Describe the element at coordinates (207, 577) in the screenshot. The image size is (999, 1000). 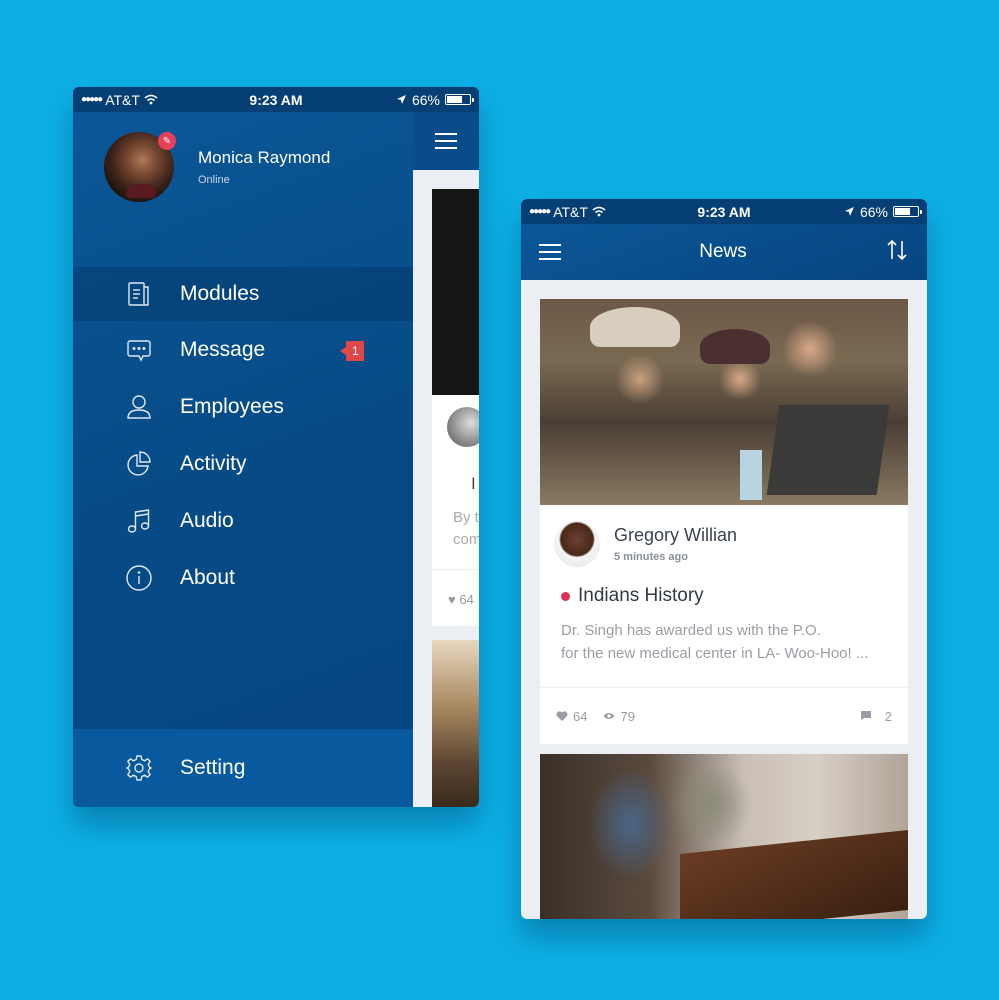
I see `menu-item-label: About` at that location.